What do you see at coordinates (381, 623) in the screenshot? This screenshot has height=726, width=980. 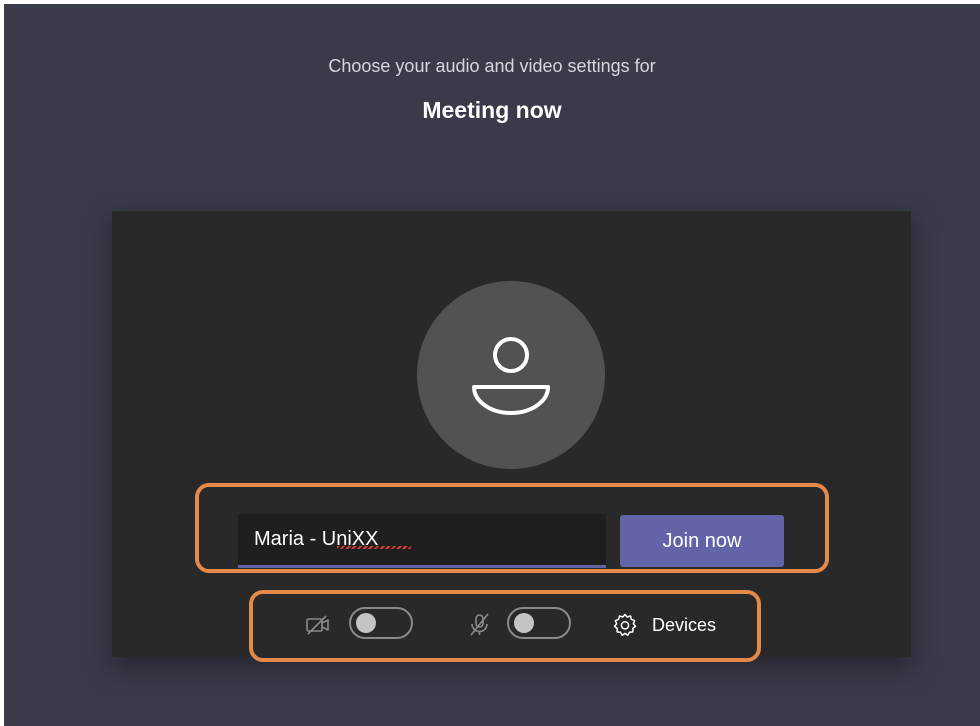 I see `camera-toggle` at bounding box center [381, 623].